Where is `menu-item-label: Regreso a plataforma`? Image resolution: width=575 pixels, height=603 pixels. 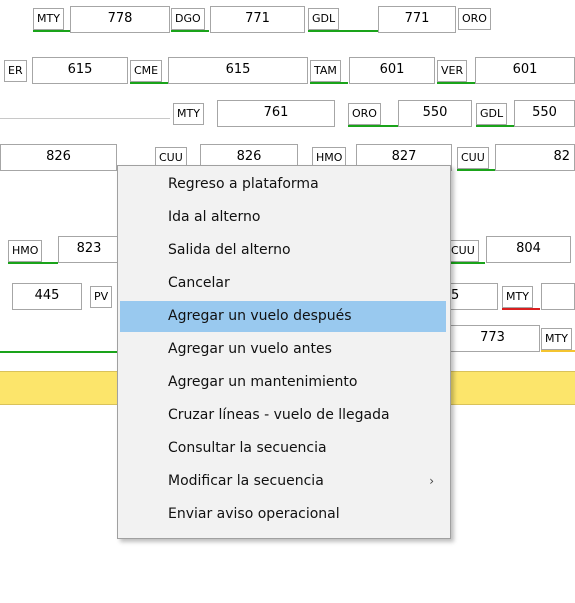
menu-item-label: Regreso a plataforma is located at coordinates (243, 184).